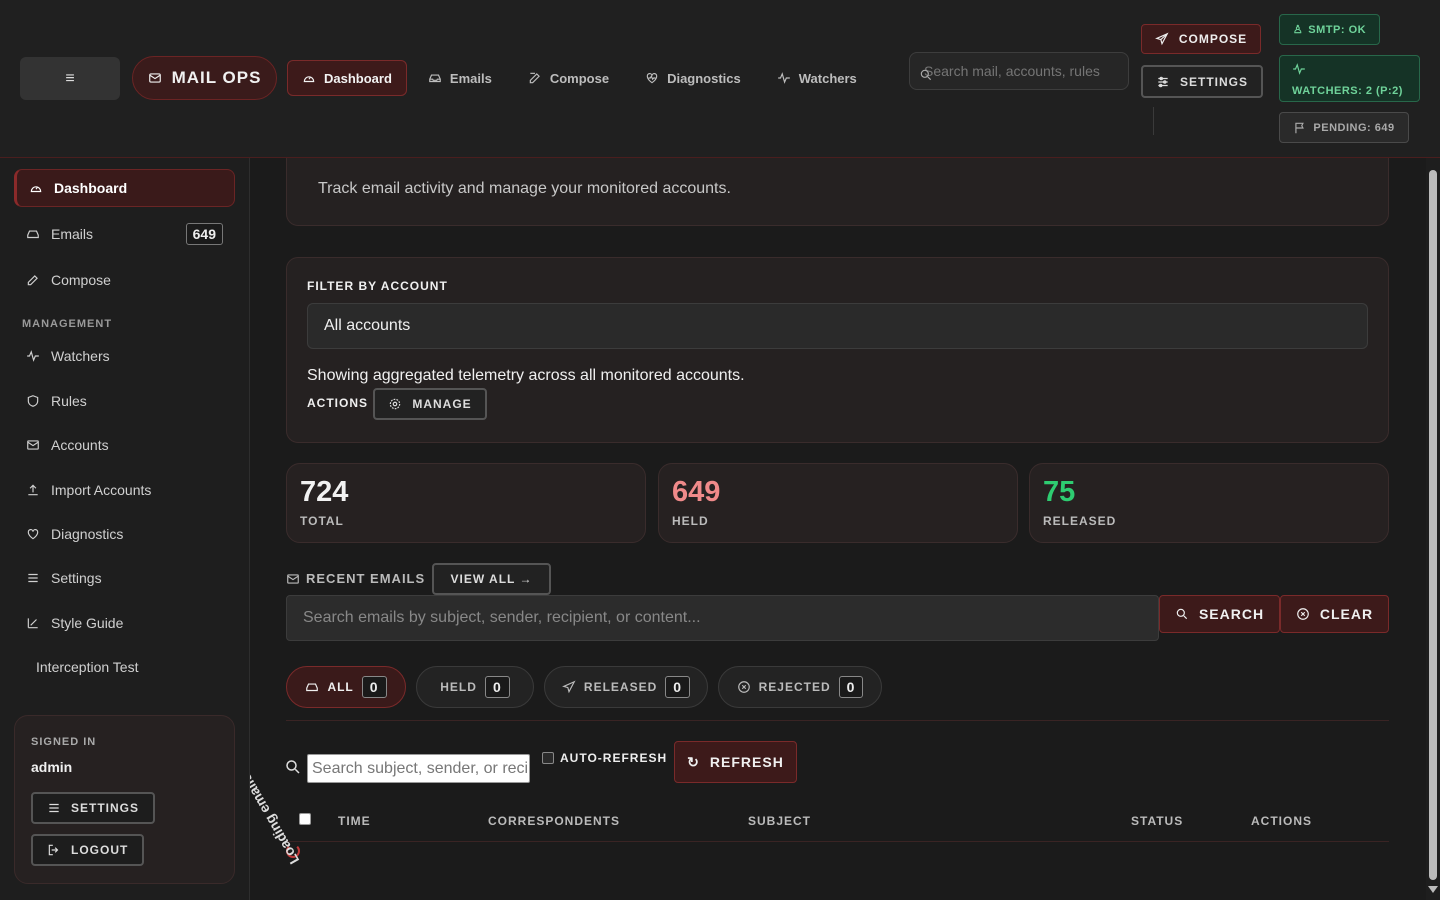  I want to click on tab-label: HELD, so click(458, 687).